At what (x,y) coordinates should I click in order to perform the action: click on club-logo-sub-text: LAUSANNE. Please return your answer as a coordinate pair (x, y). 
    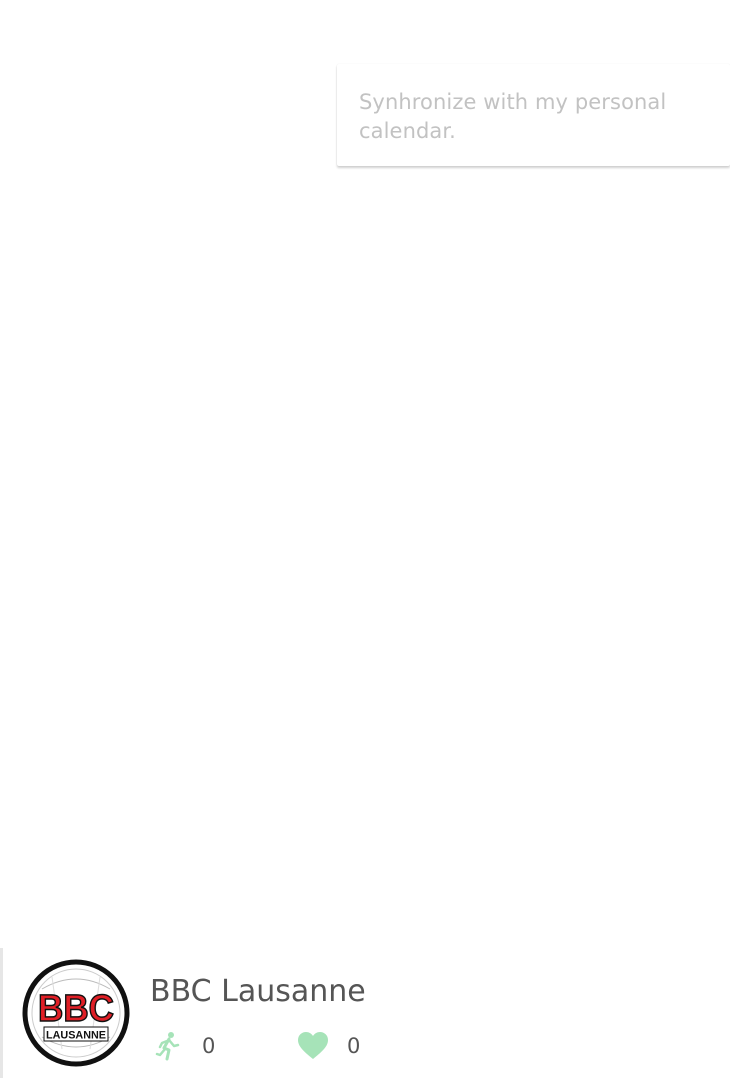
    Looking at the image, I should click on (76, 1036).